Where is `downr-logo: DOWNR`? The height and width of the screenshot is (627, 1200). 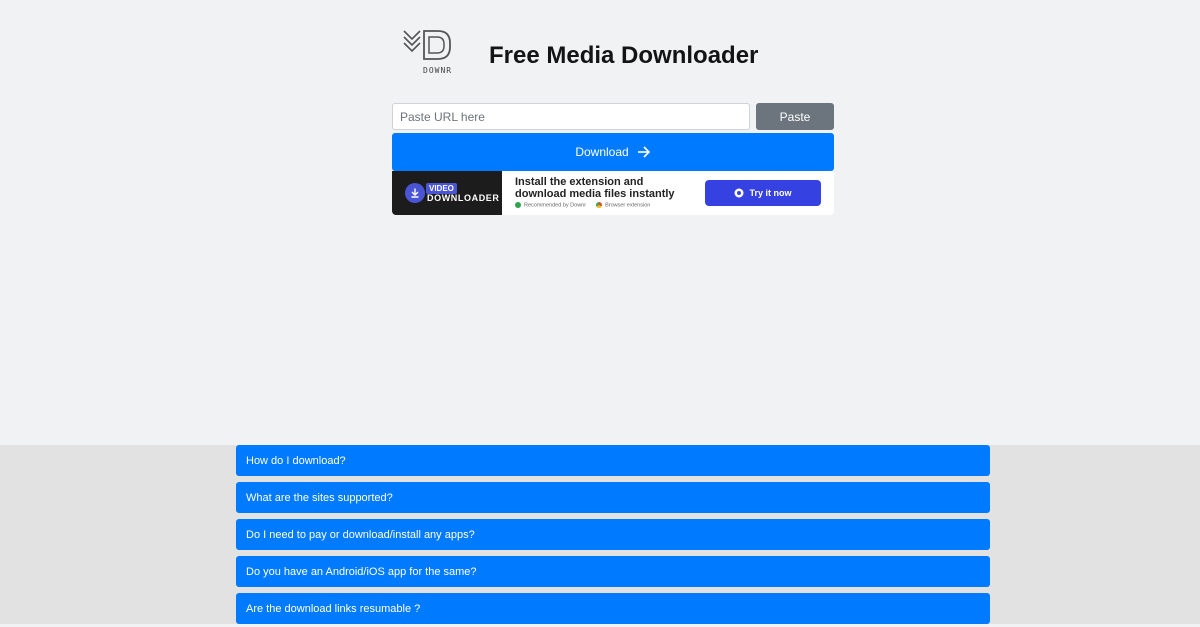
downr-logo: DOWNR is located at coordinates (430, 53).